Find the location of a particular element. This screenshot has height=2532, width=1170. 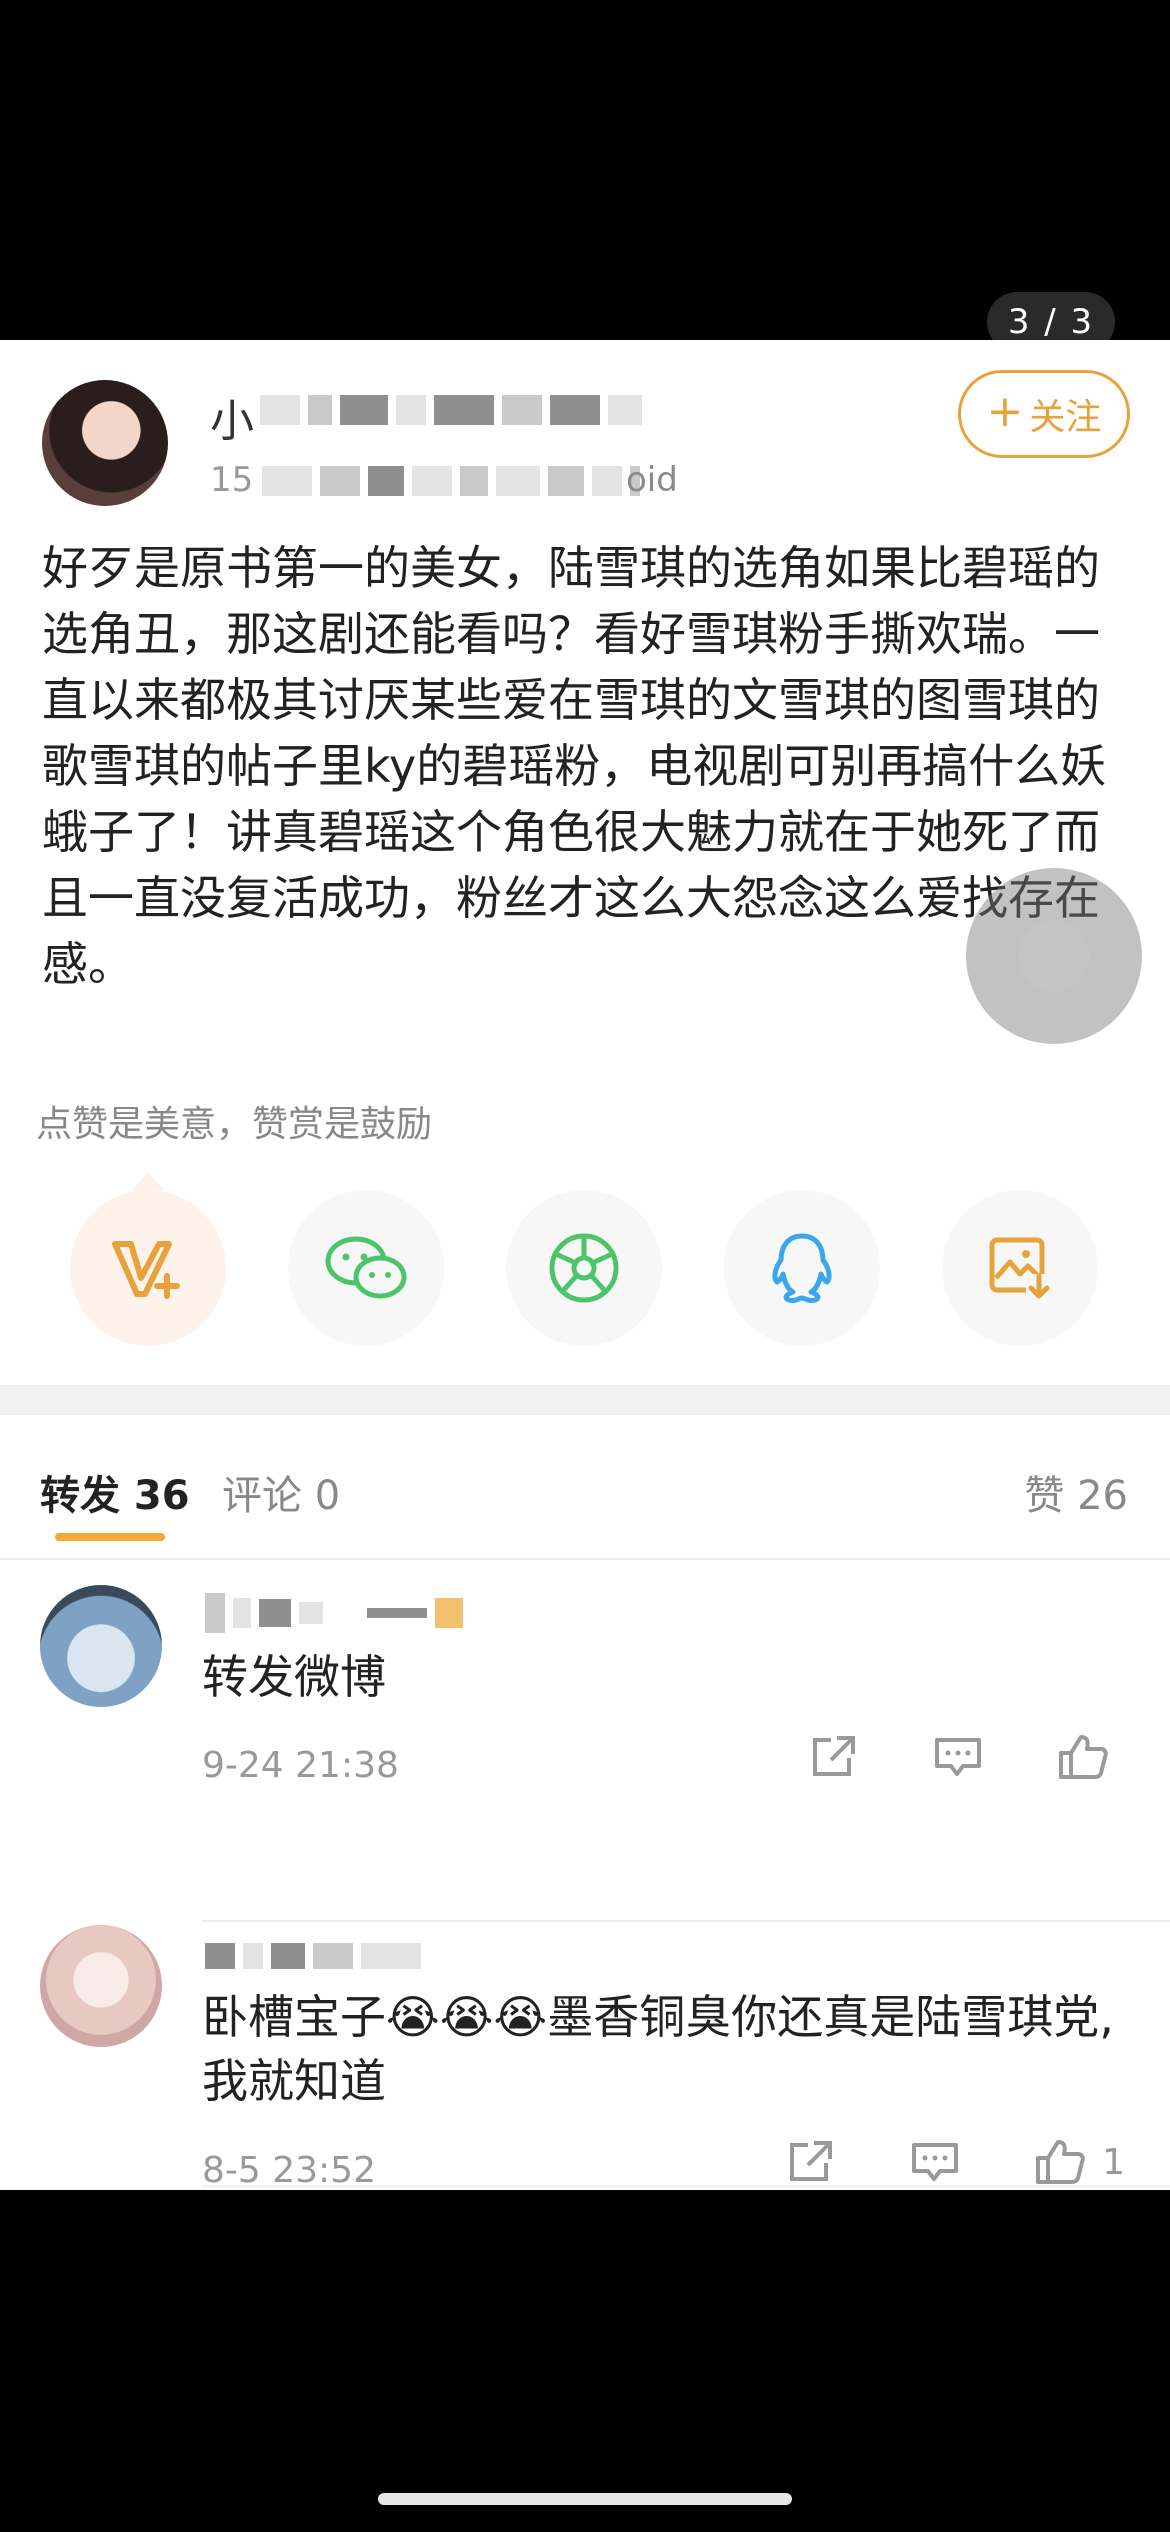

item-actions: 1 is located at coordinates (955, 2162).